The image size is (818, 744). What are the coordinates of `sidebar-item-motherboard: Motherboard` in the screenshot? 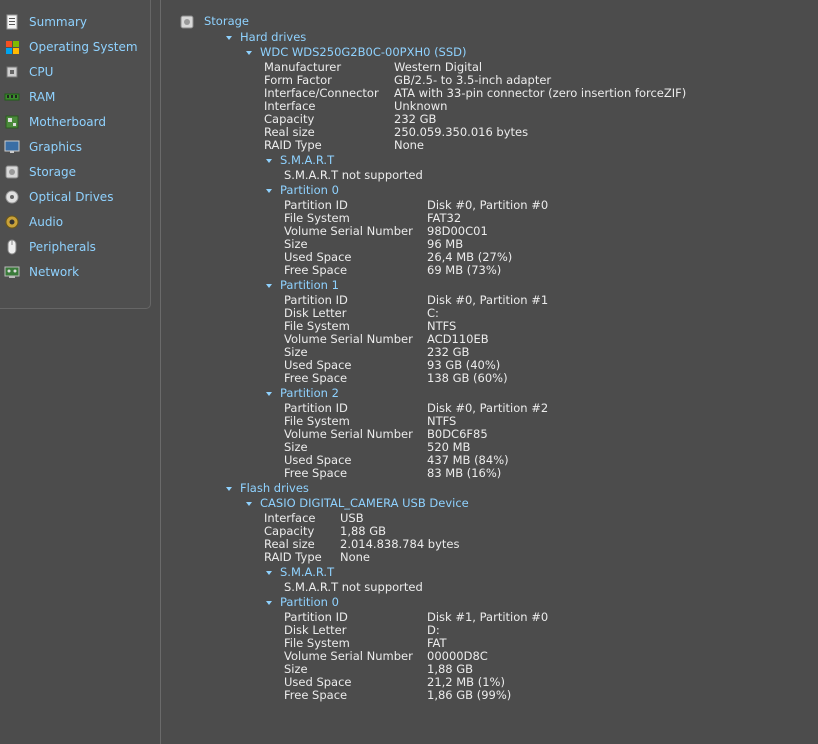 It's located at (75, 122).